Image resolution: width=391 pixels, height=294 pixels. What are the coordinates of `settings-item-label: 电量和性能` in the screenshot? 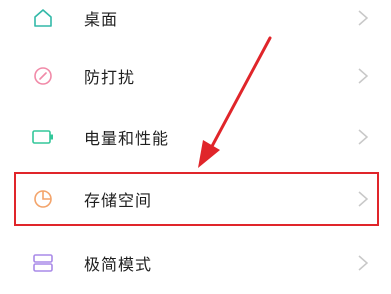 It's located at (127, 138).